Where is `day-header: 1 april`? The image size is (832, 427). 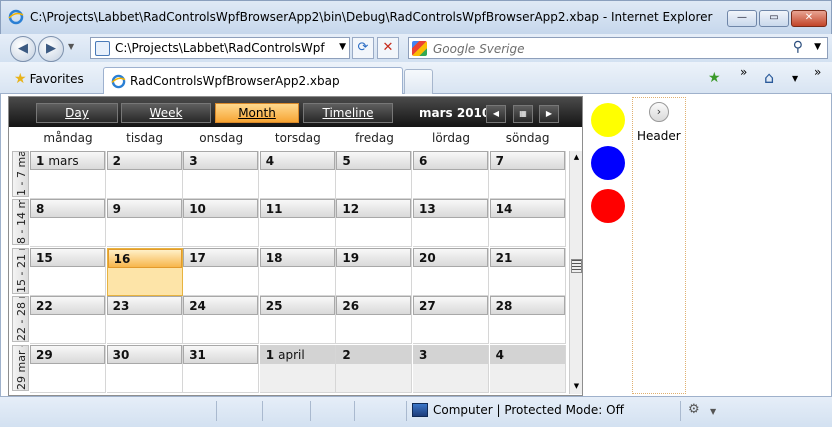
day-header: 1 april is located at coordinates (297, 354).